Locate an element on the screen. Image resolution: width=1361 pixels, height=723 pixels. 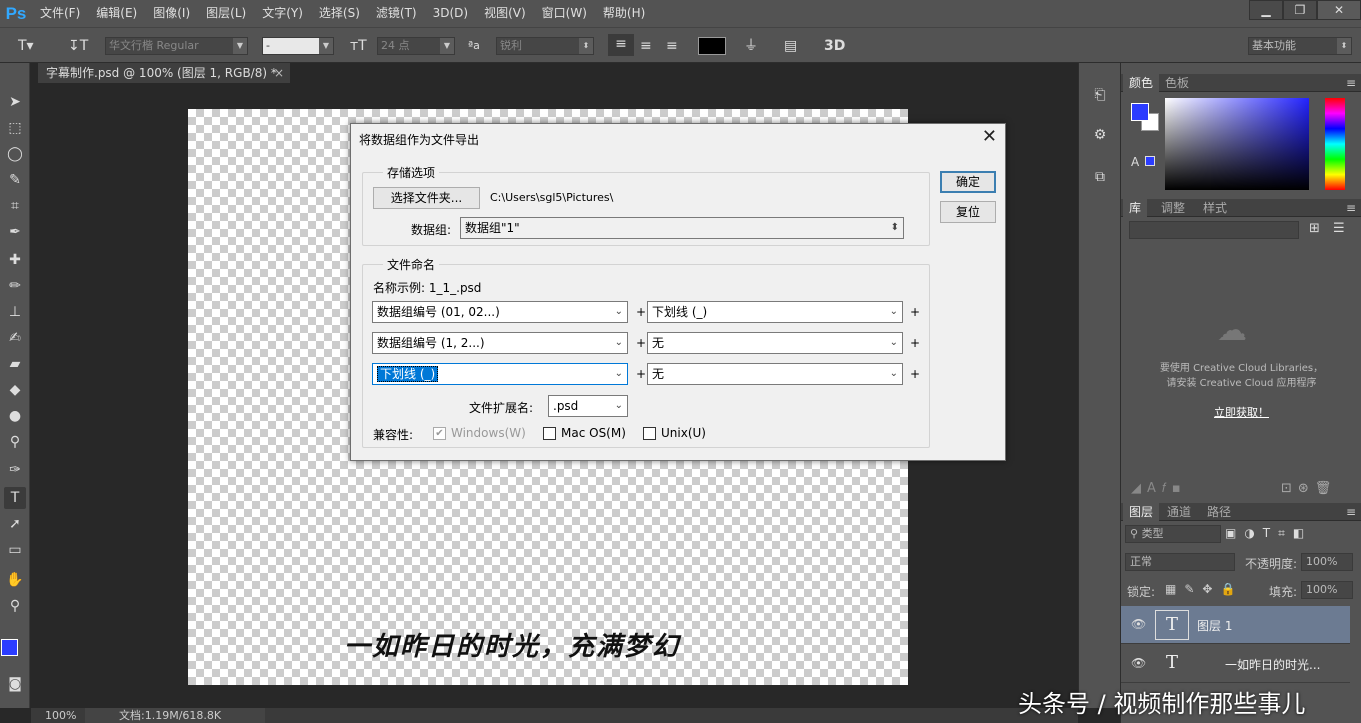
menu-file: 文件(F) is located at coordinates (60, 13).